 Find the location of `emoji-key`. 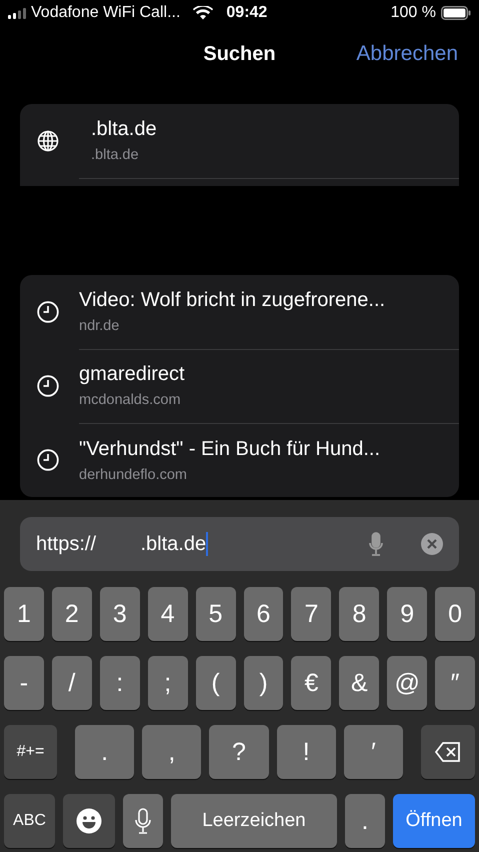

emoji-key is located at coordinates (89, 821).